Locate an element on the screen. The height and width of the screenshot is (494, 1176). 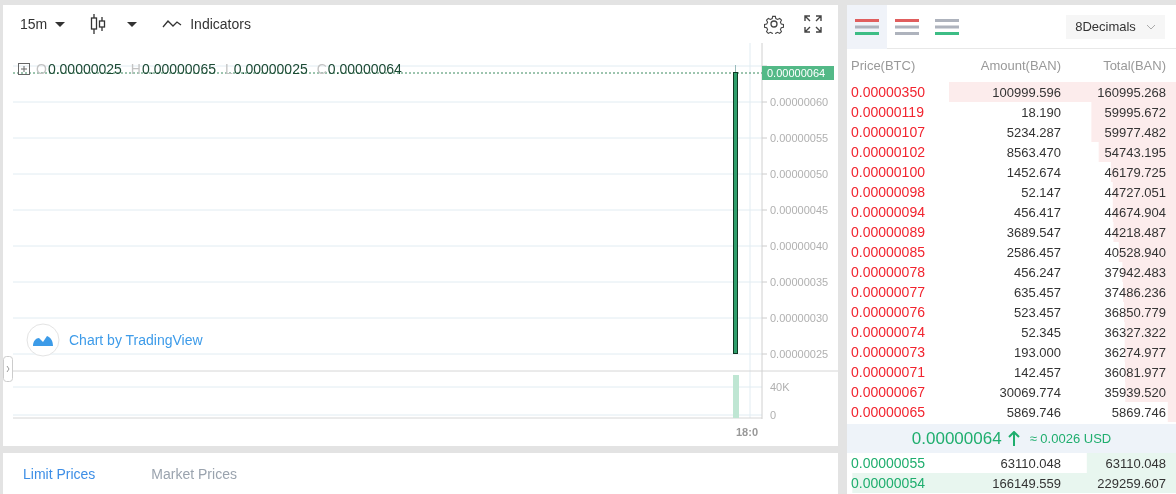
amount-cell-text: 166149.559 is located at coordinates (1026, 483).